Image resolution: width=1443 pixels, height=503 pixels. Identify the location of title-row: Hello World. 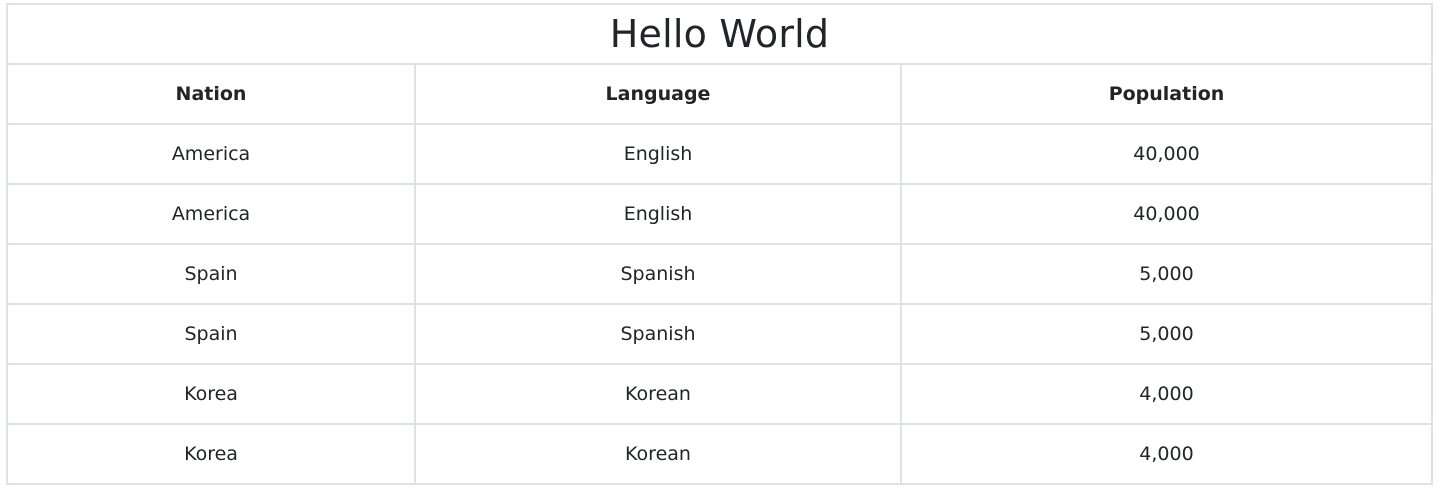
(719, 34).